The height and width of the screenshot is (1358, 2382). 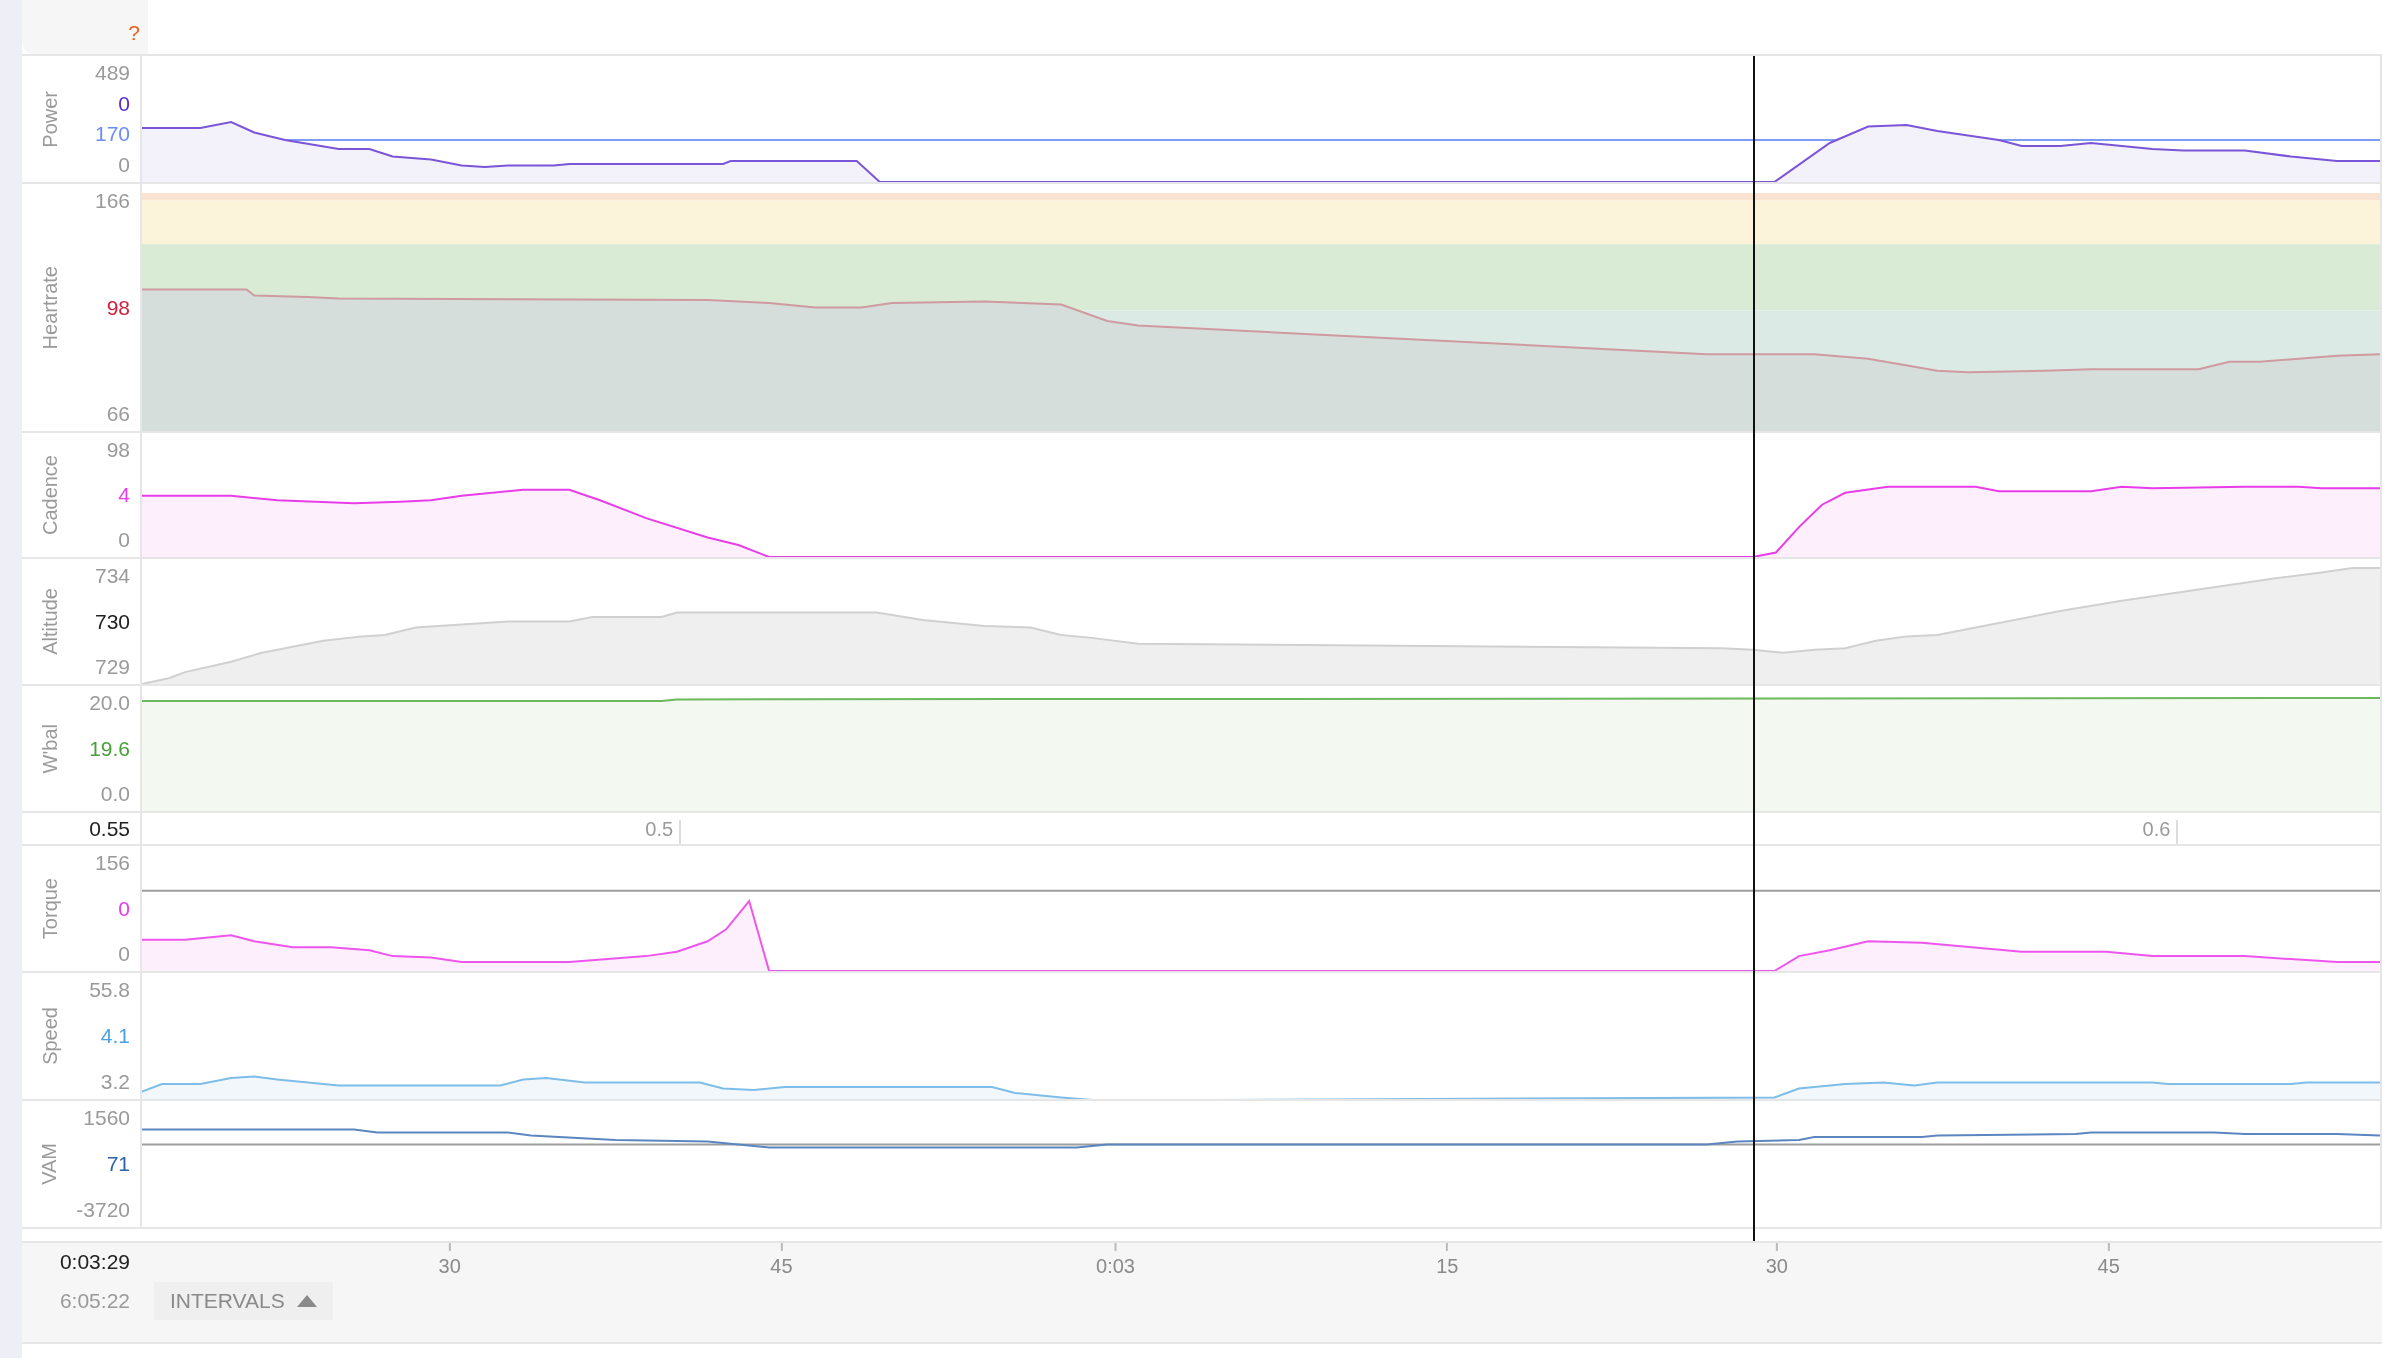 What do you see at coordinates (112, 863) in the screenshot?
I see `axis-max: 156` at bounding box center [112, 863].